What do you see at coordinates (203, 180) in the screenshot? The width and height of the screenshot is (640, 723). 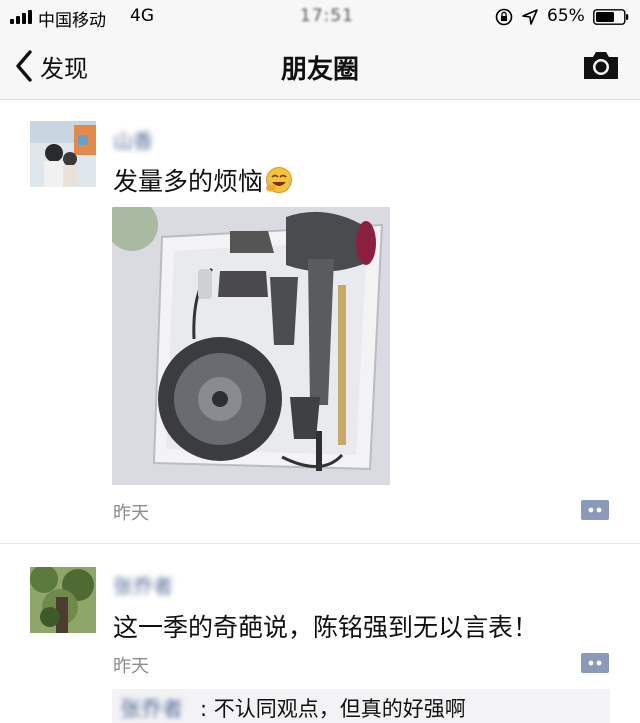 I see `post-text: 发量多的烦恼` at bounding box center [203, 180].